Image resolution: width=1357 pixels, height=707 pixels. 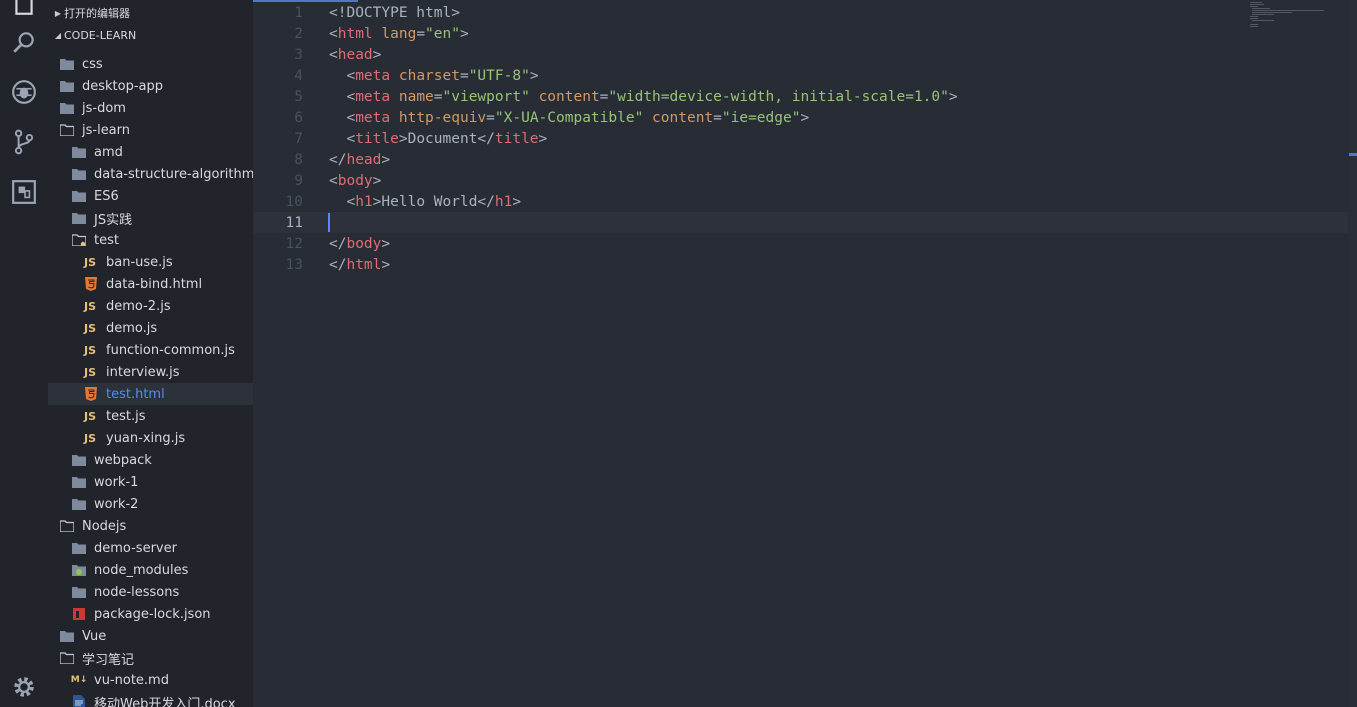 What do you see at coordinates (104, 526) in the screenshot?
I see `tree-item-label: Nodejs` at bounding box center [104, 526].